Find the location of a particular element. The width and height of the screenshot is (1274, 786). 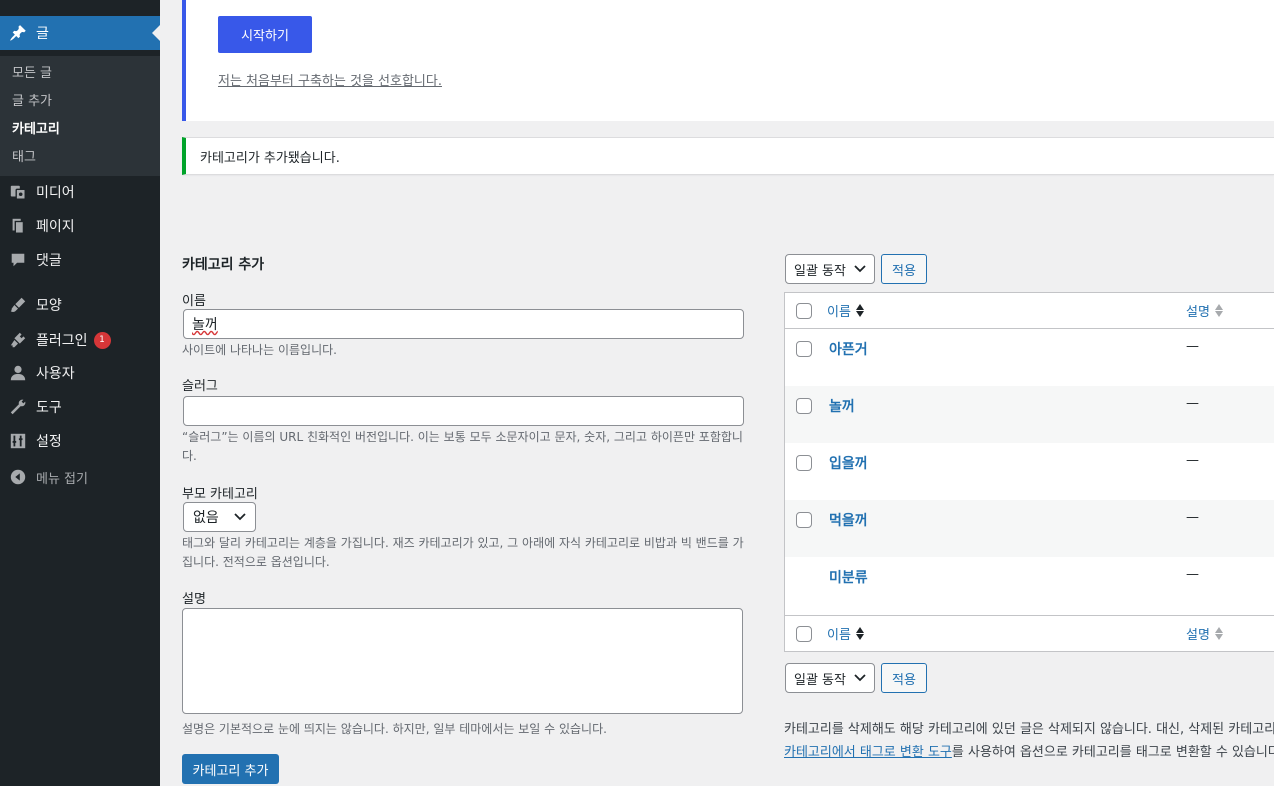

posts-submenu: 모든 글 글 추가 카테고리 태그 is located at coordinates (80, 116).